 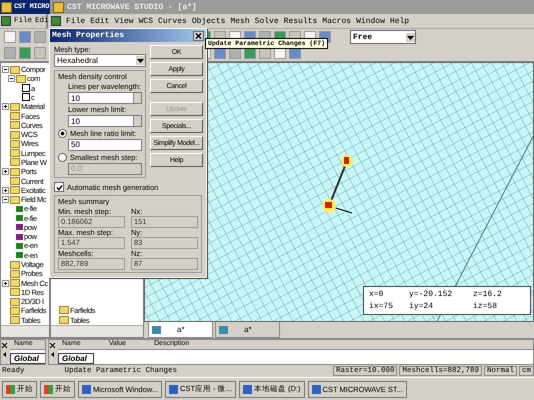 What do you see at coordinates (381, 306) in the screenshot?
I see `coordinate-value: ix=75` at bounding box center [381, 306].